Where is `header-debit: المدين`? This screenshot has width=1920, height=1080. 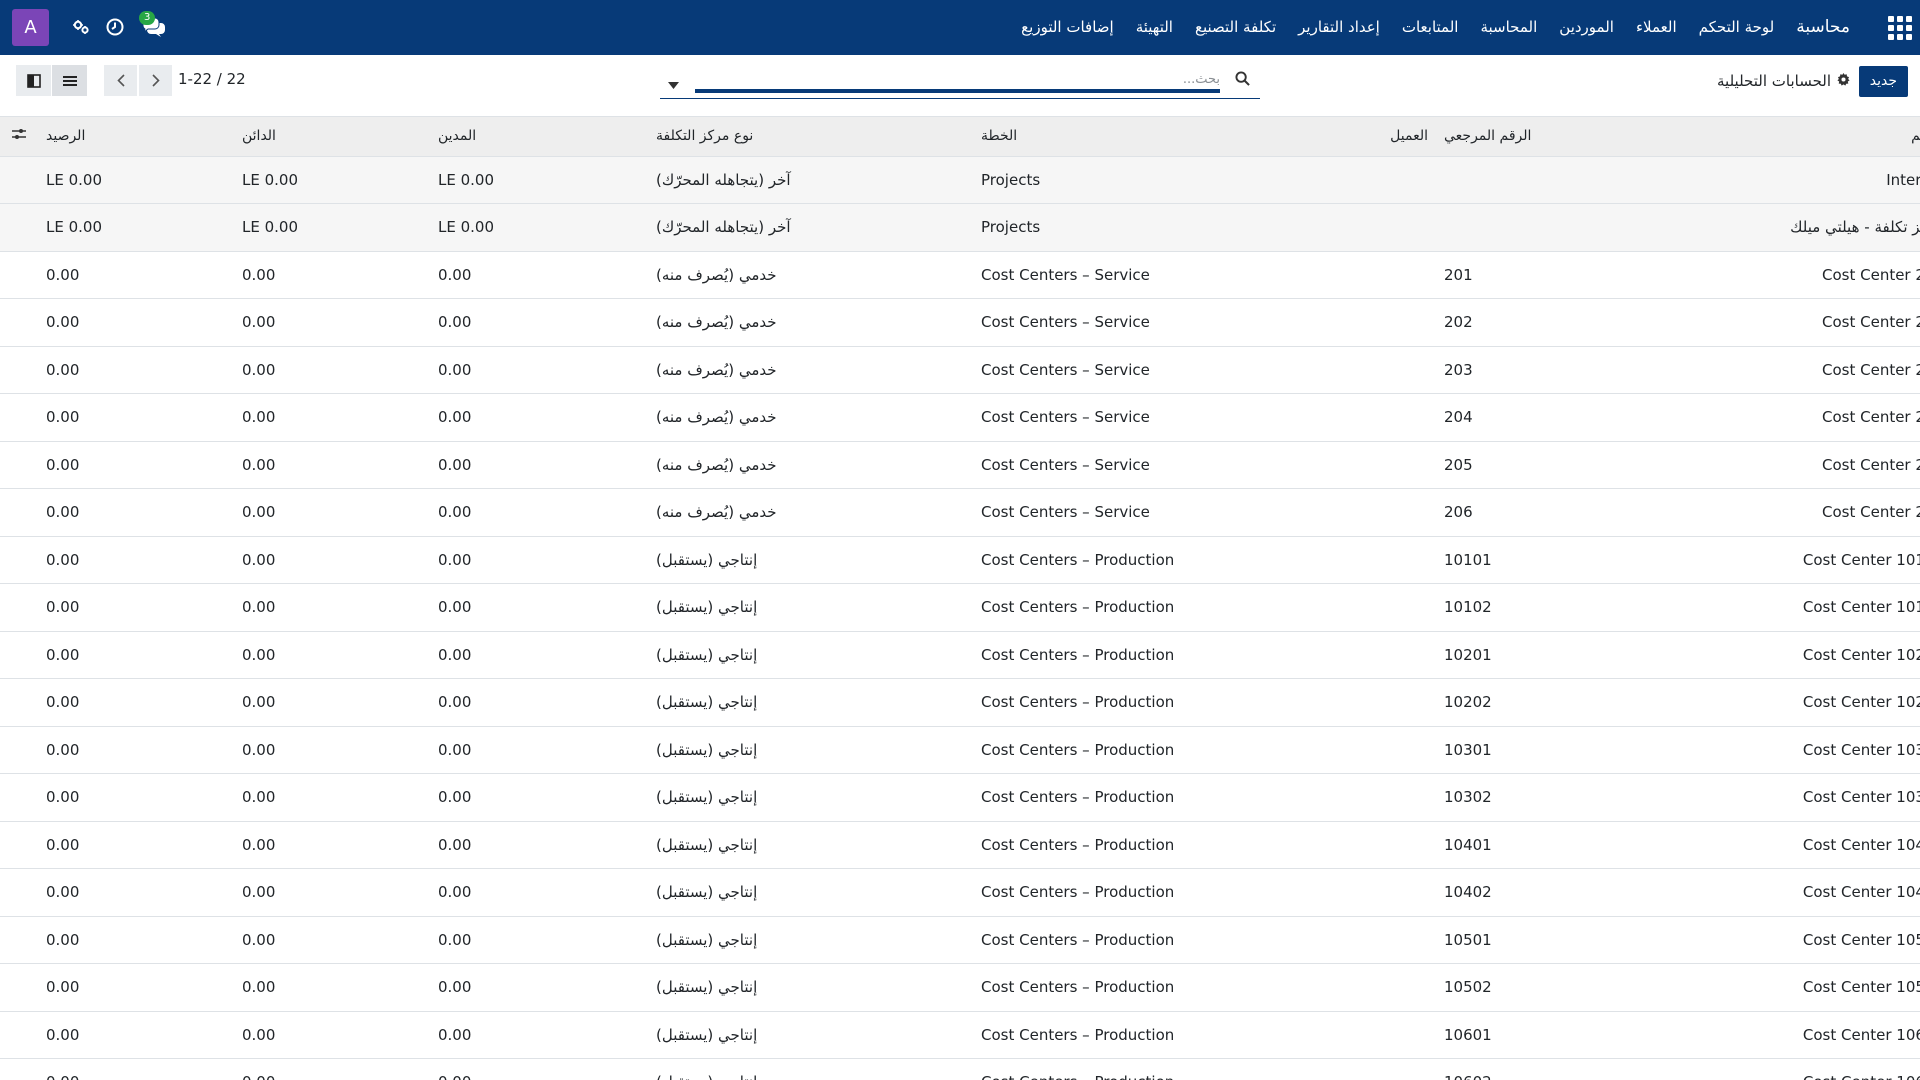
header-debit: المدين is located at coordinates (539, 137).